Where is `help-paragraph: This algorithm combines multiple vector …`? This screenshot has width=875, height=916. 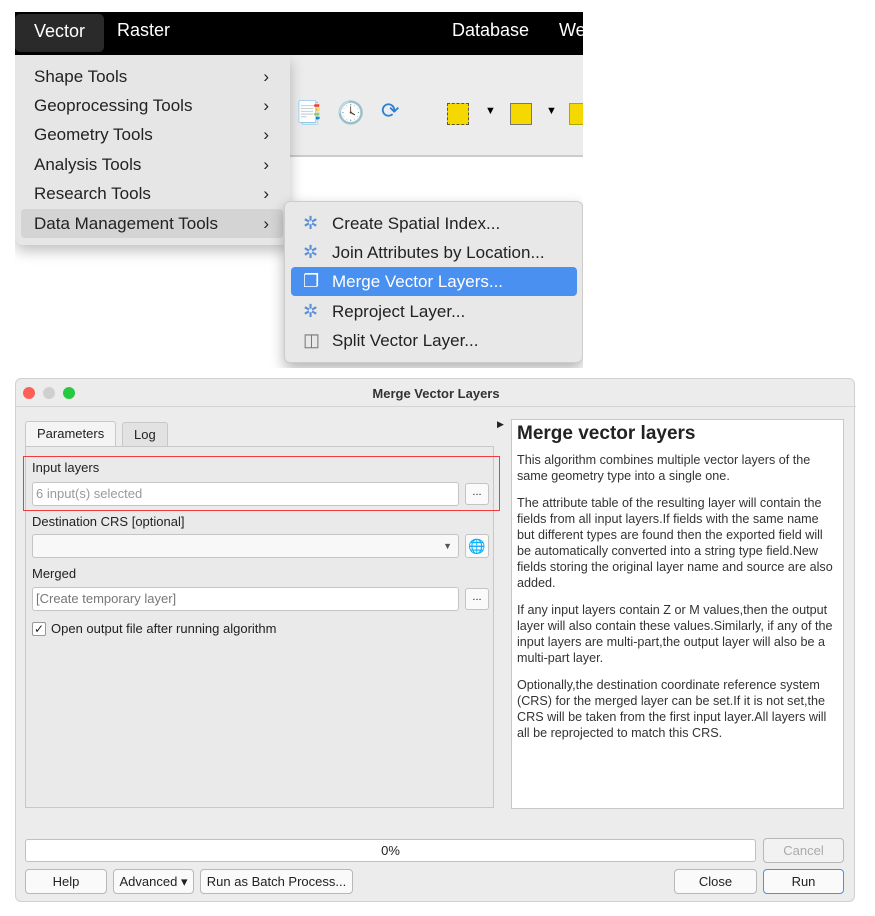 help-paragraph: This algorithm combines multiple vector … is located at coordinates (664, 468).